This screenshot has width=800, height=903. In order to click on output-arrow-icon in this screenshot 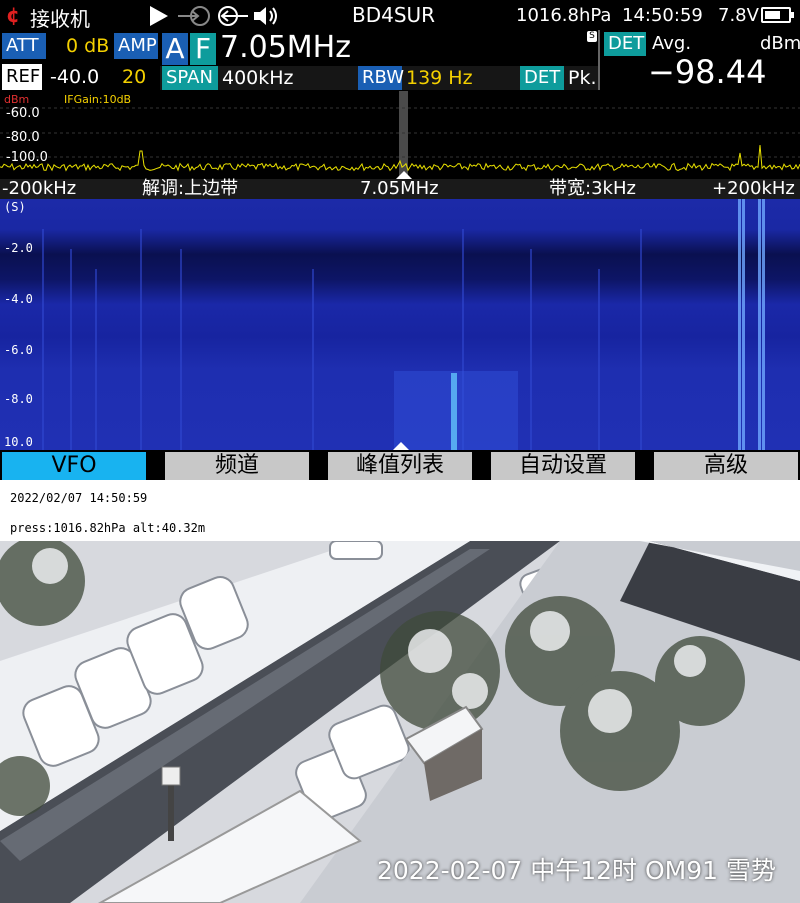, I will do `click(233, 16)`.